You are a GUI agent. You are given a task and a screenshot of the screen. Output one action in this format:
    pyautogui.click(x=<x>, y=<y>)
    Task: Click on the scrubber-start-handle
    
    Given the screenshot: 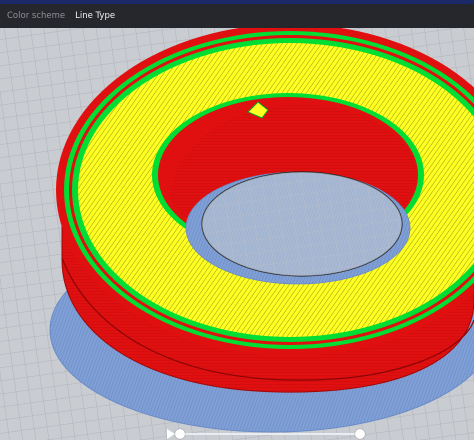 What is the action you would take?
    pyautogui.click(x=180, y=434)
    